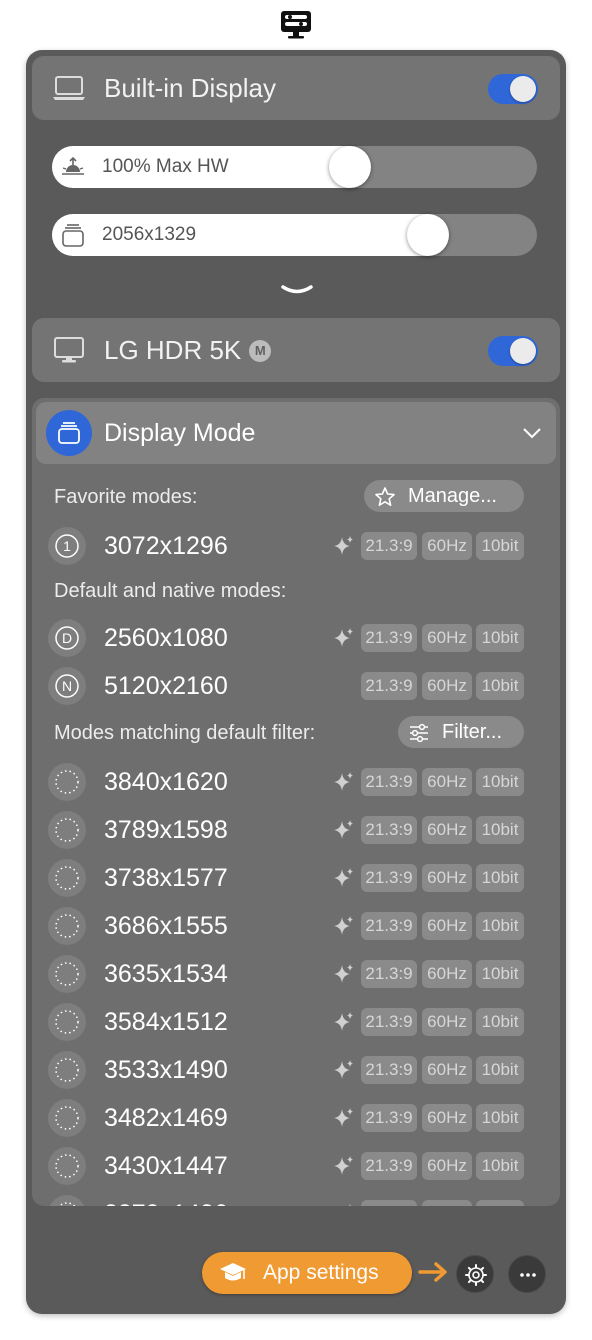 This screenshot has height=1340, width=592. Describe the element at coordinates (527, 1274) in the screenshot. I see `more-icon` at that location.